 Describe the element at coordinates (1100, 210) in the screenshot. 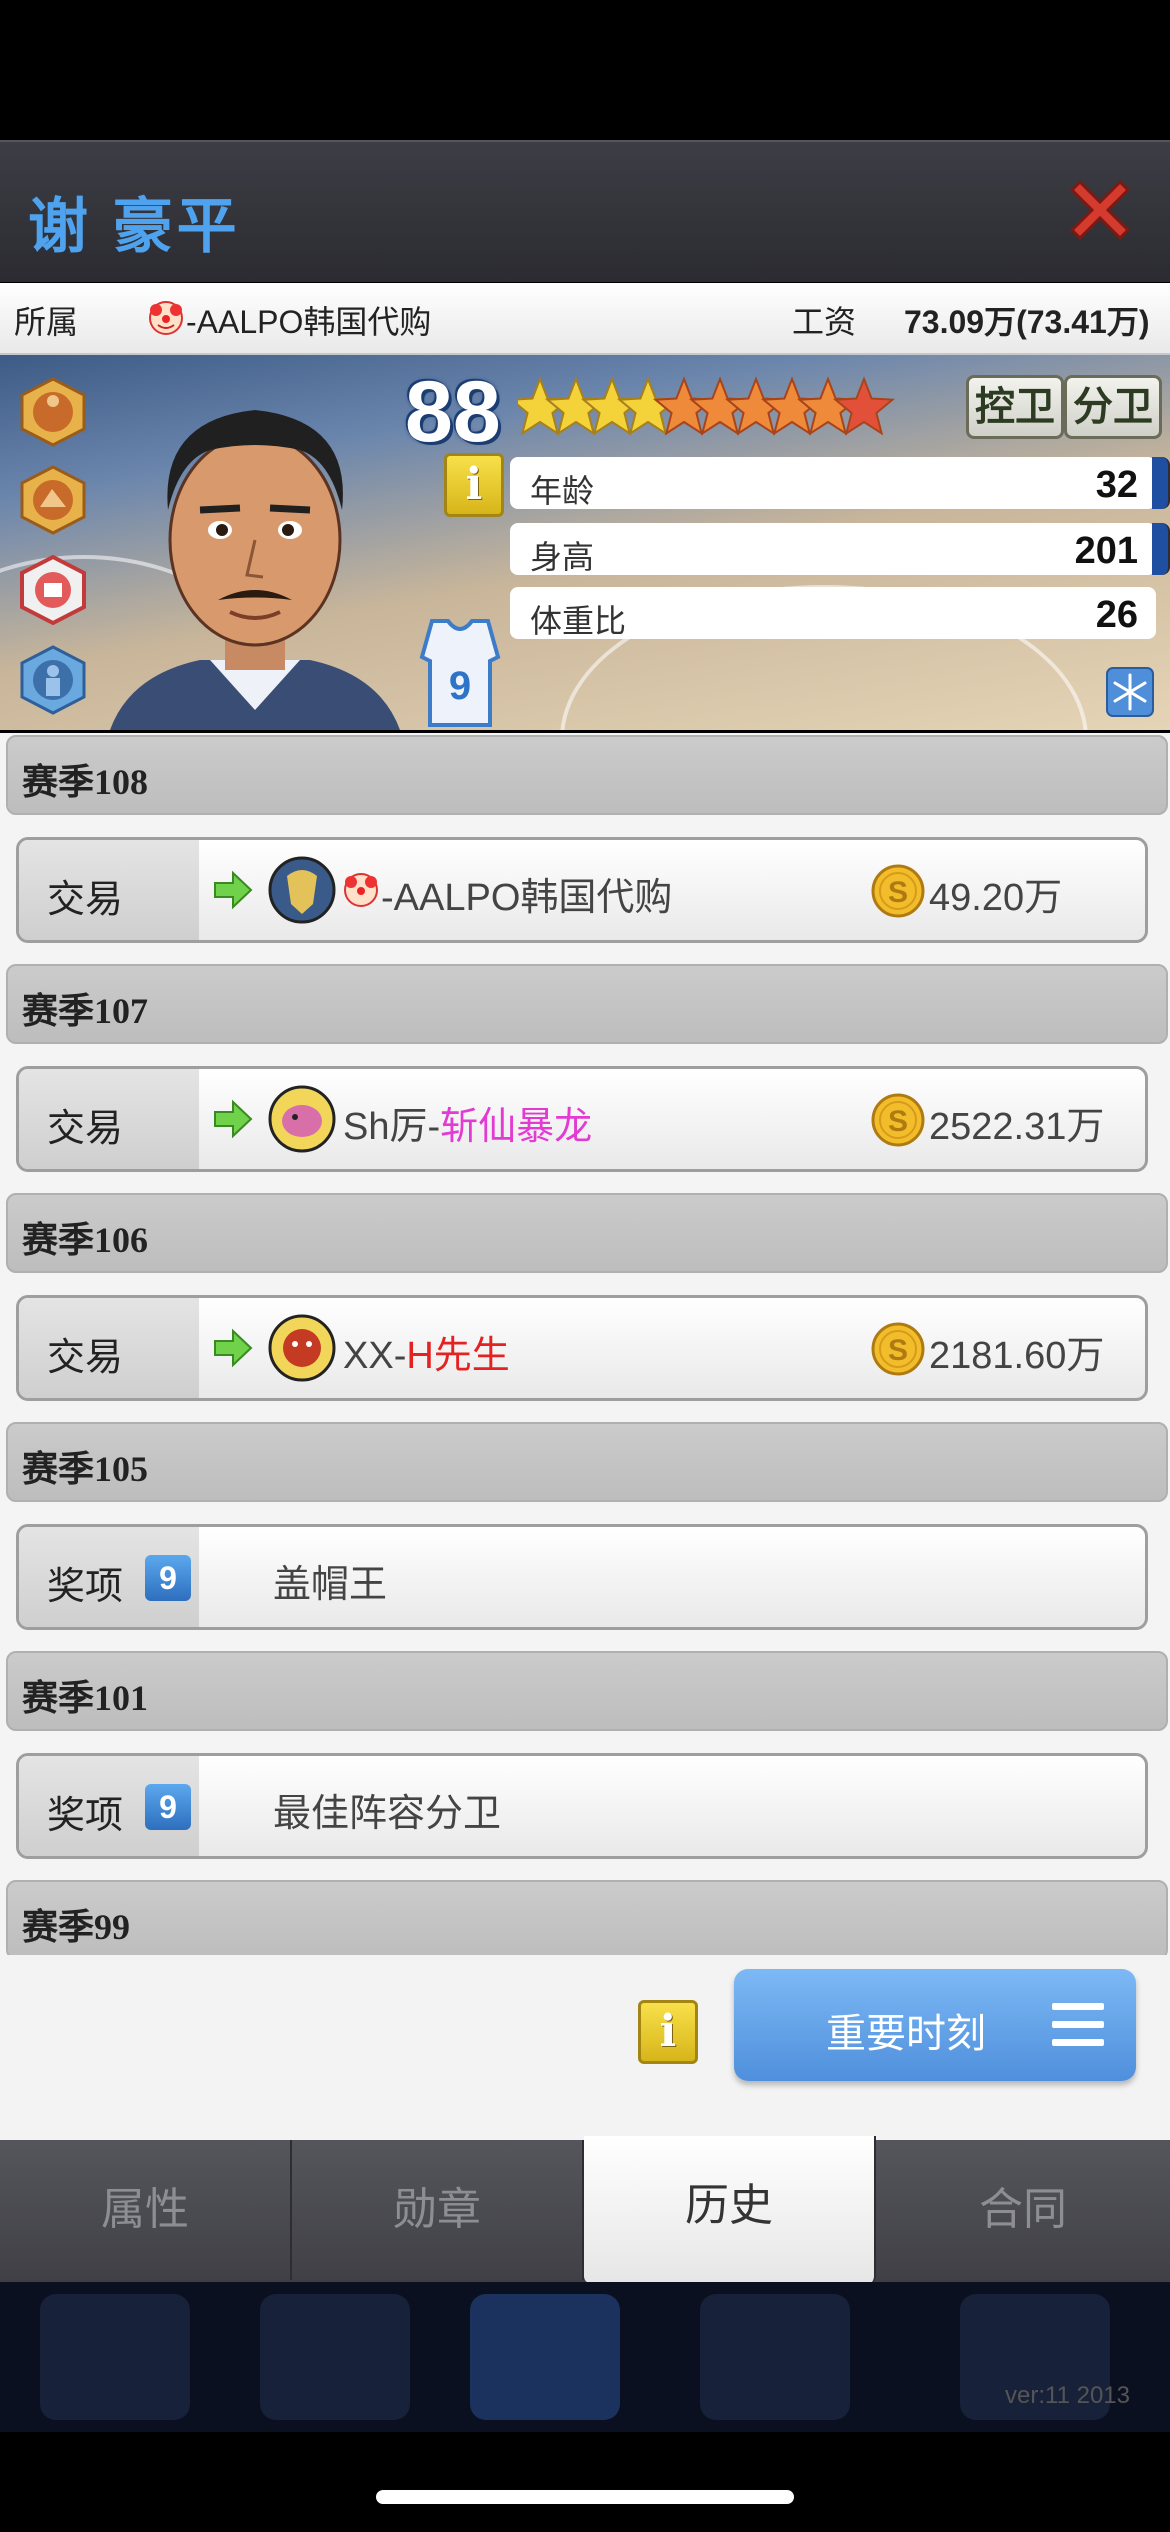

I see `close-x-icon` at that location.